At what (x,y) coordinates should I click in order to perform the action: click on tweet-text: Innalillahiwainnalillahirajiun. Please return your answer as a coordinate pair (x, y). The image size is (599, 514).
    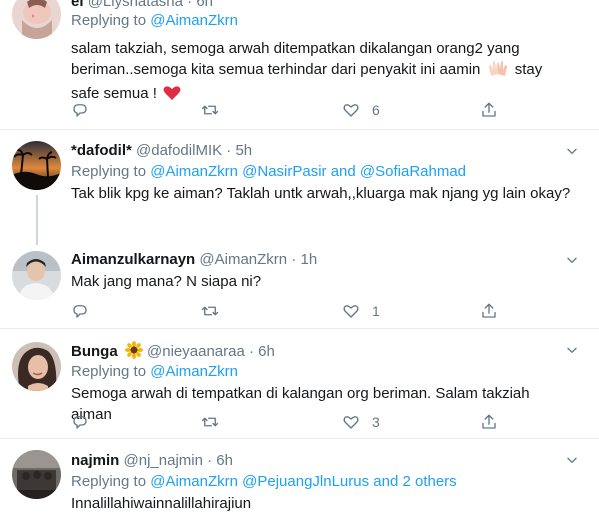
    Looking at the image, I should click on (161, 503).